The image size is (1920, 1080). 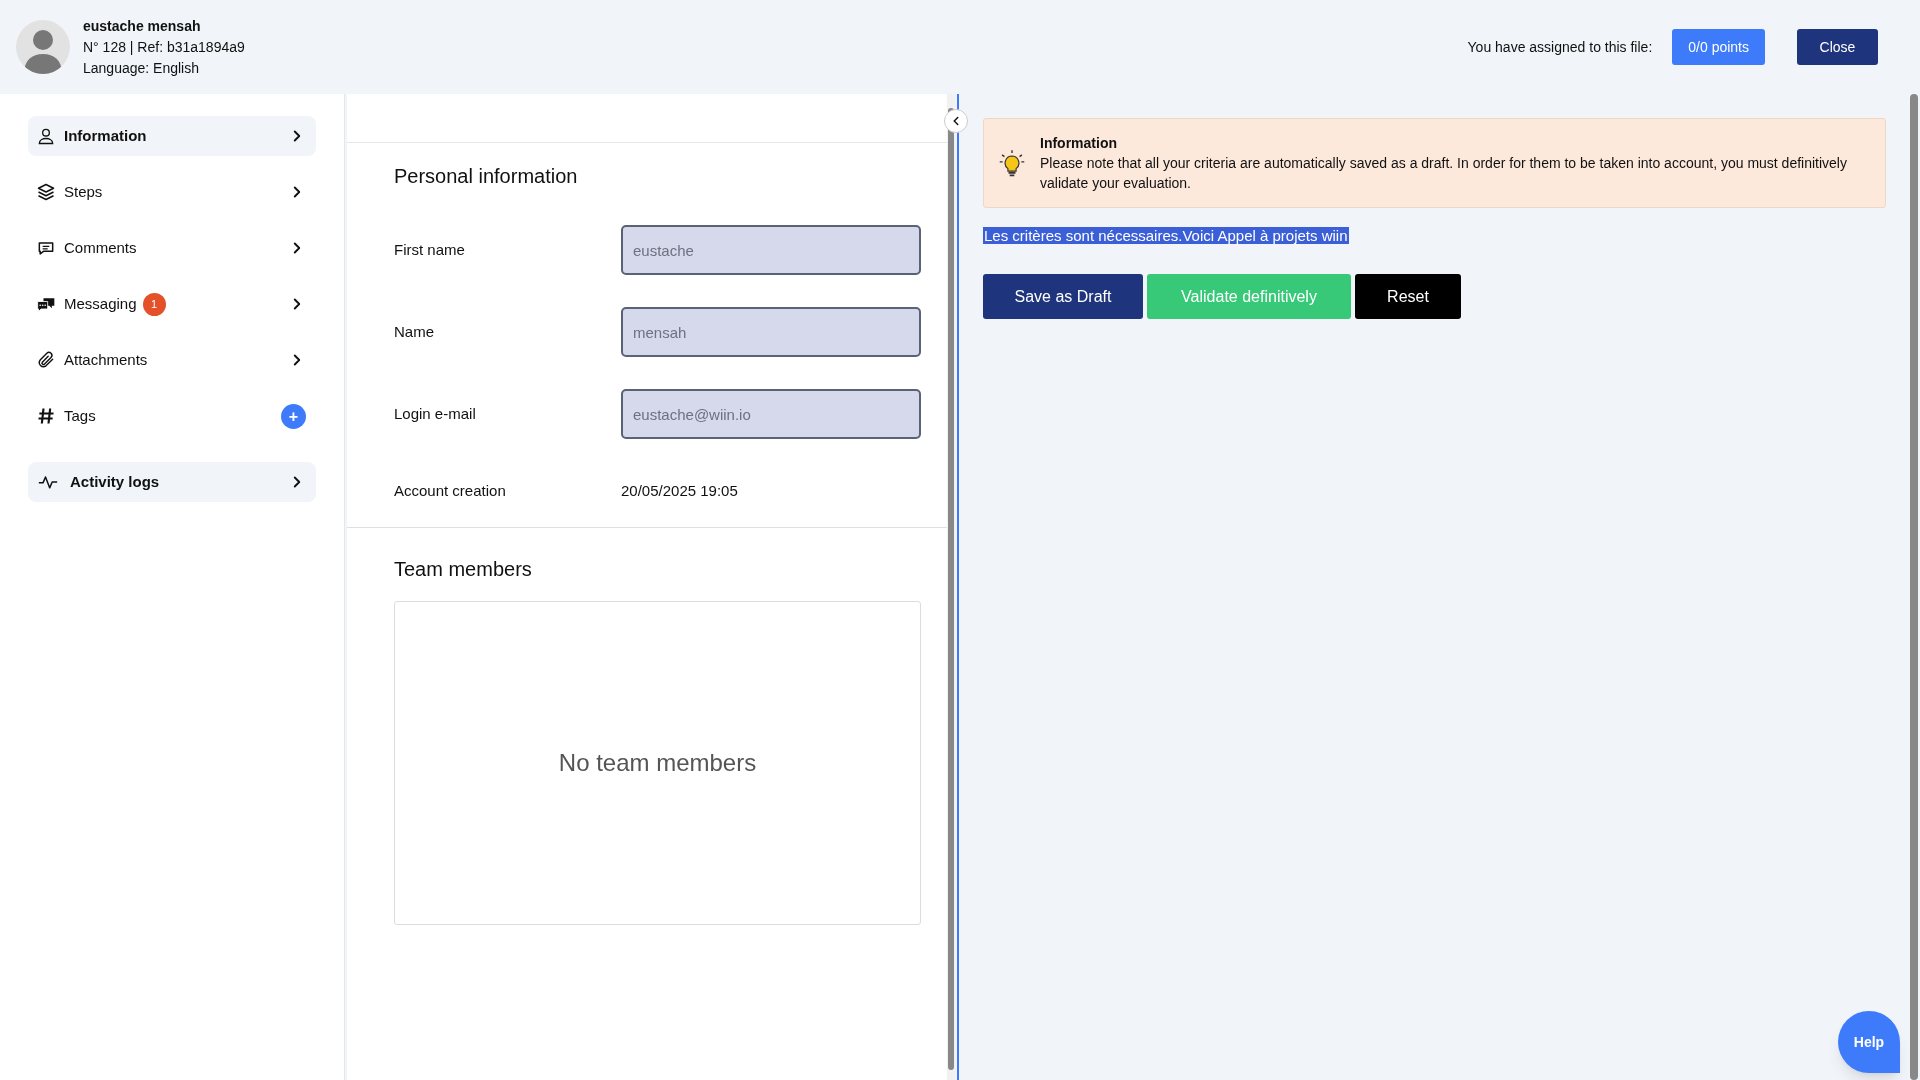 I want to click on paperclip-icon, so click(x=46, y=360).